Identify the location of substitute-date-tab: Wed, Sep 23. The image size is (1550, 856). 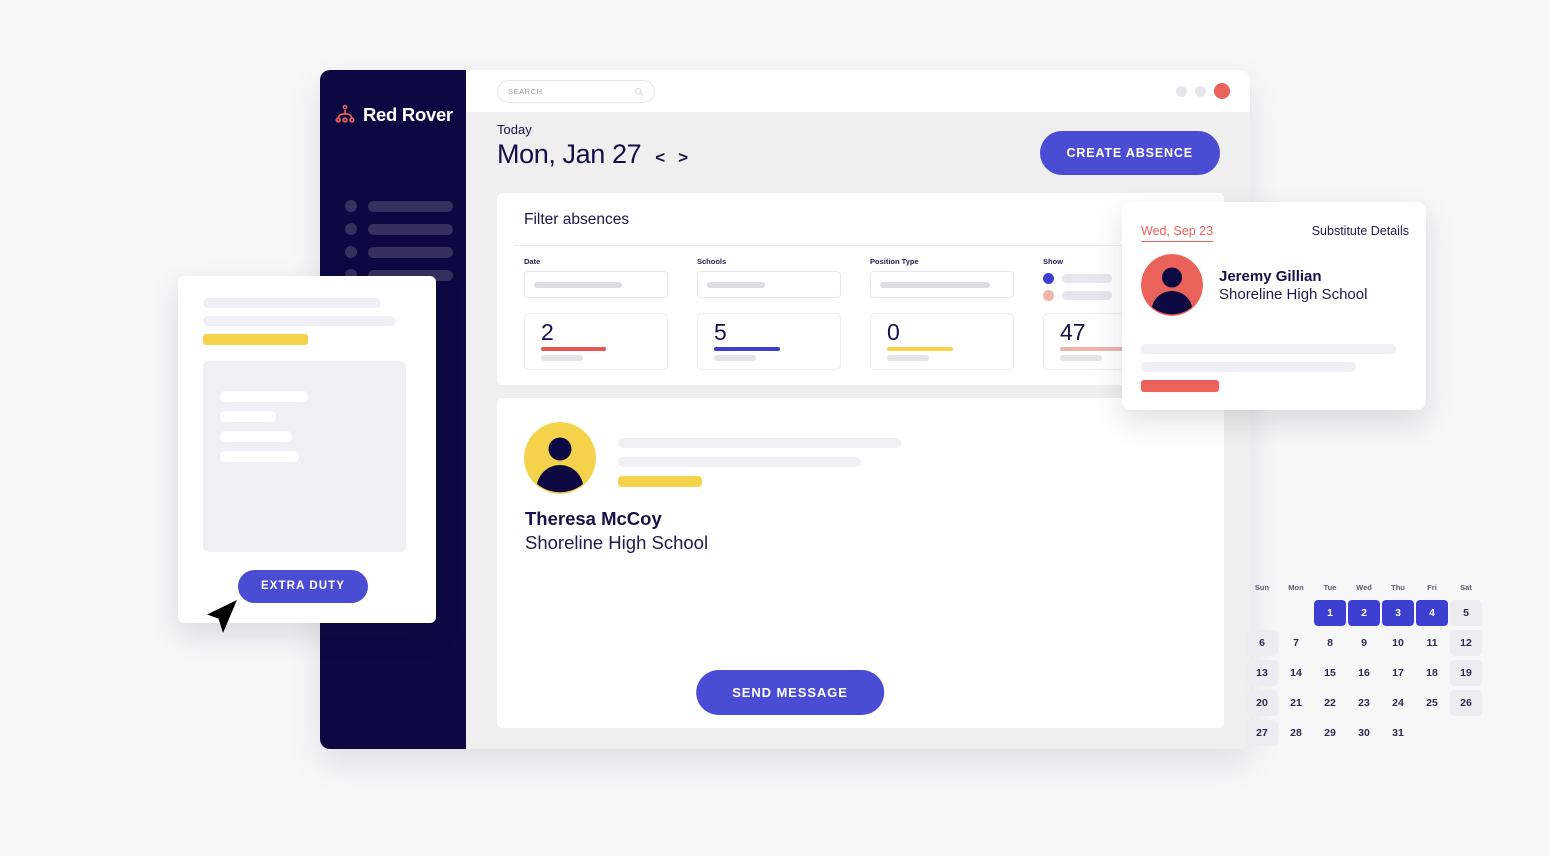
(1177, 233).